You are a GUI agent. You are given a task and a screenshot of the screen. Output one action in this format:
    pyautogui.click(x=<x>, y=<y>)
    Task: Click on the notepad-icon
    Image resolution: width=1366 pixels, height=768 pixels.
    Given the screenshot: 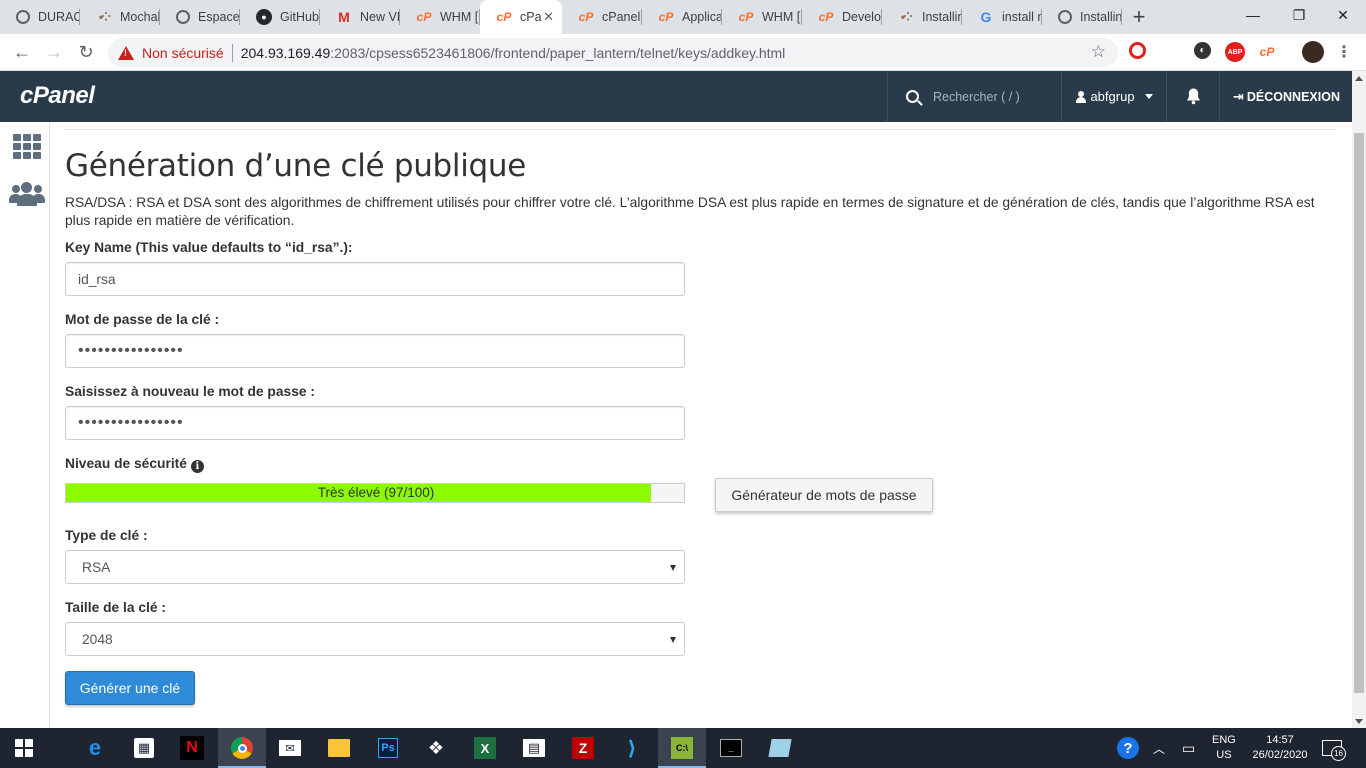 What is the action you would take?
    pyautogui.click(x=780, y=748)
    